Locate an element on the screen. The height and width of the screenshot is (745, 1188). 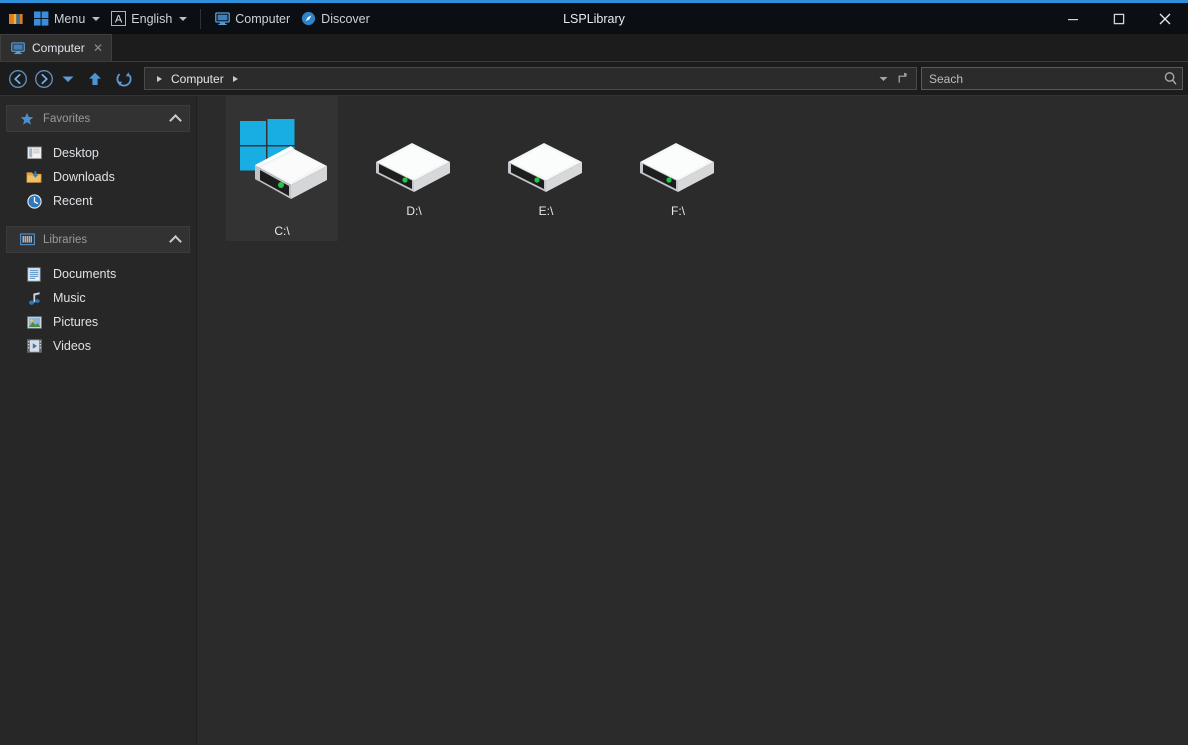
sidebar-item-downloads: Downloads is located at coordinates (98, 177).